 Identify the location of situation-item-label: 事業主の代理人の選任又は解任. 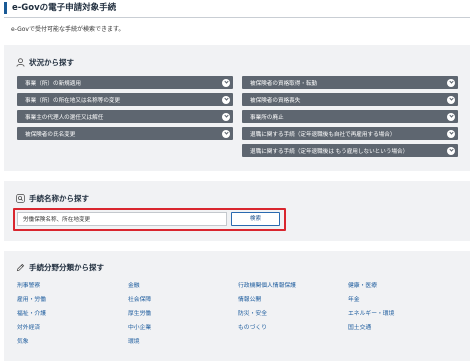
(64, 117).